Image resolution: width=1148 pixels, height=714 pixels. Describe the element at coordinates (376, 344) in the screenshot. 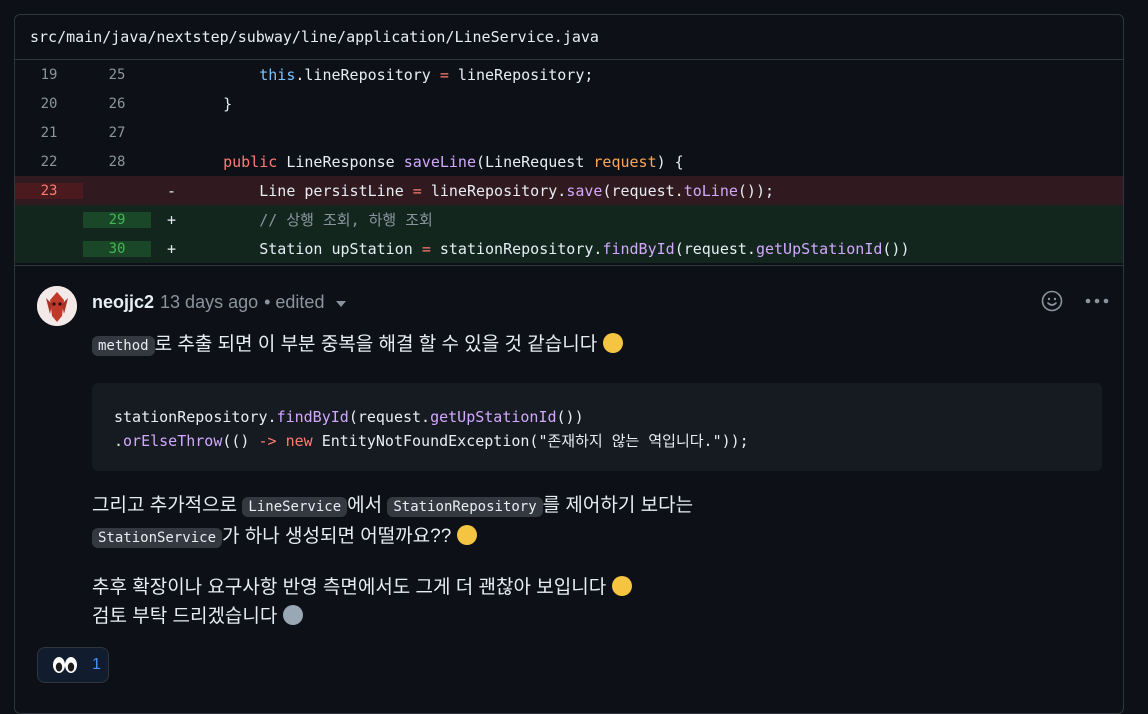

I see `paragraph-text: 로 추출 되면 이 부분 중복을 해결 할 수 있을 것 같습니다` at that location.